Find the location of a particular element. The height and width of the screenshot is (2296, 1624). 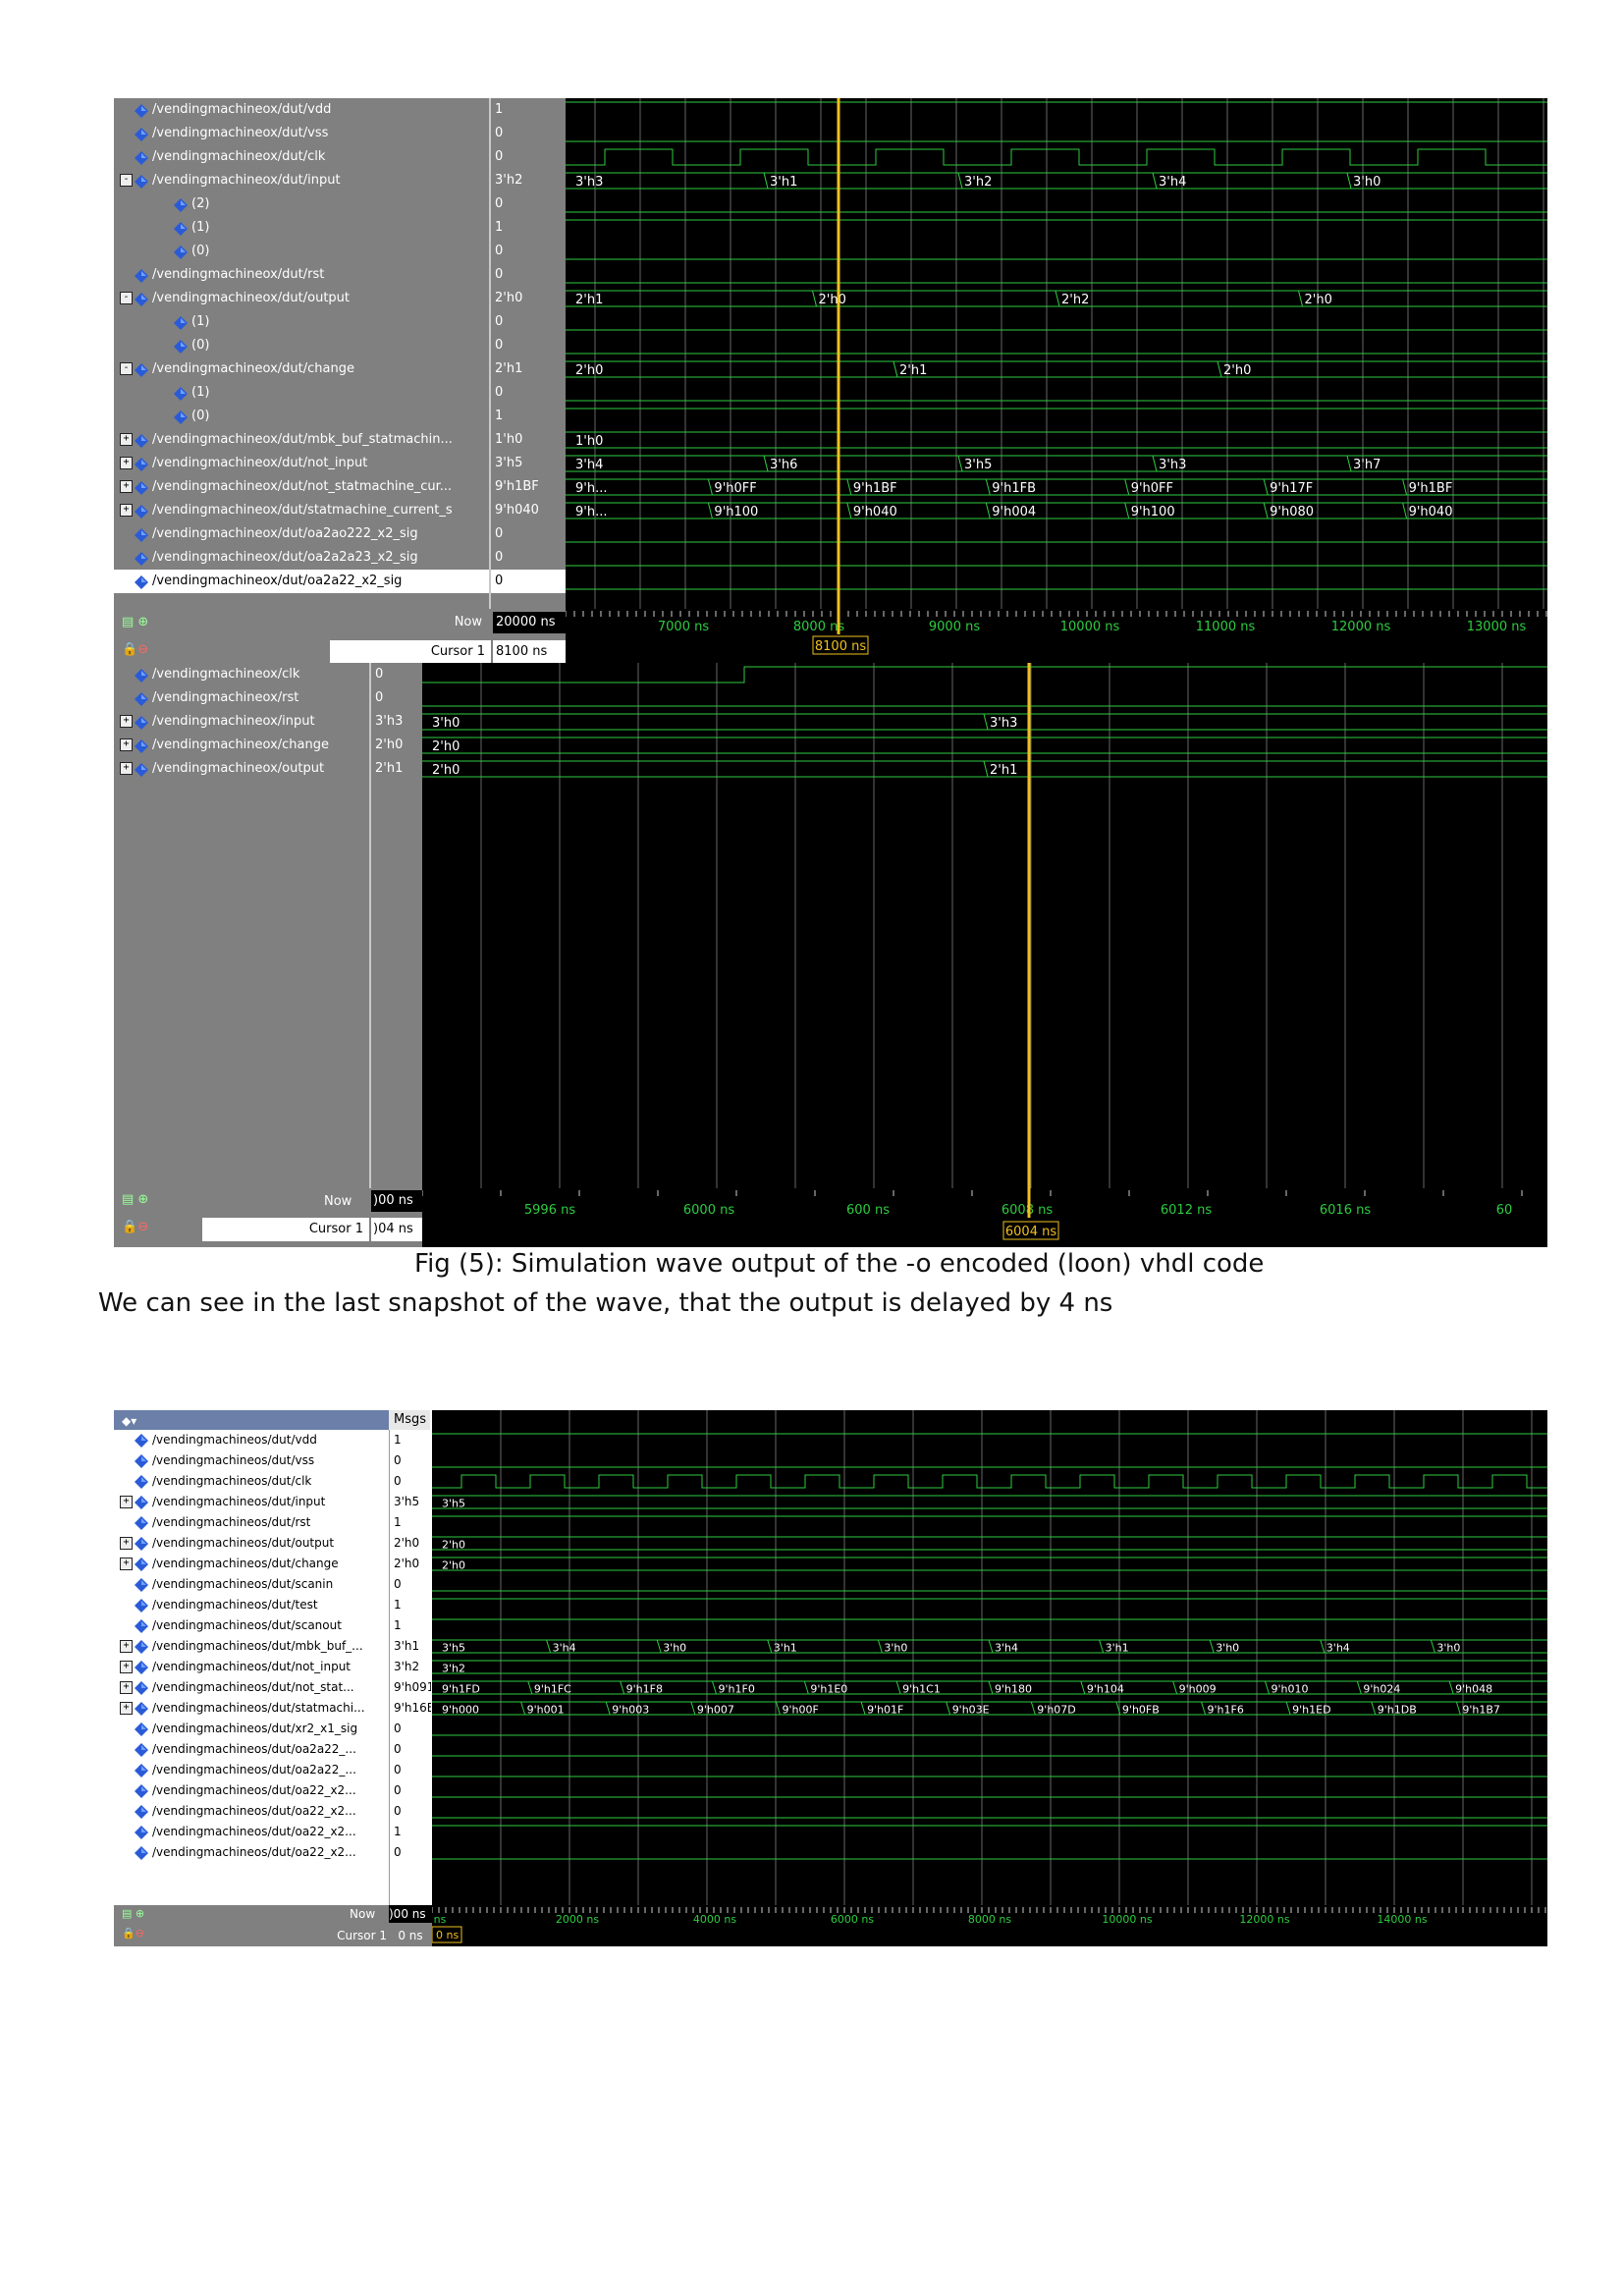

bus-value-label: 9'h17F is located at coordinates (1291, 488).